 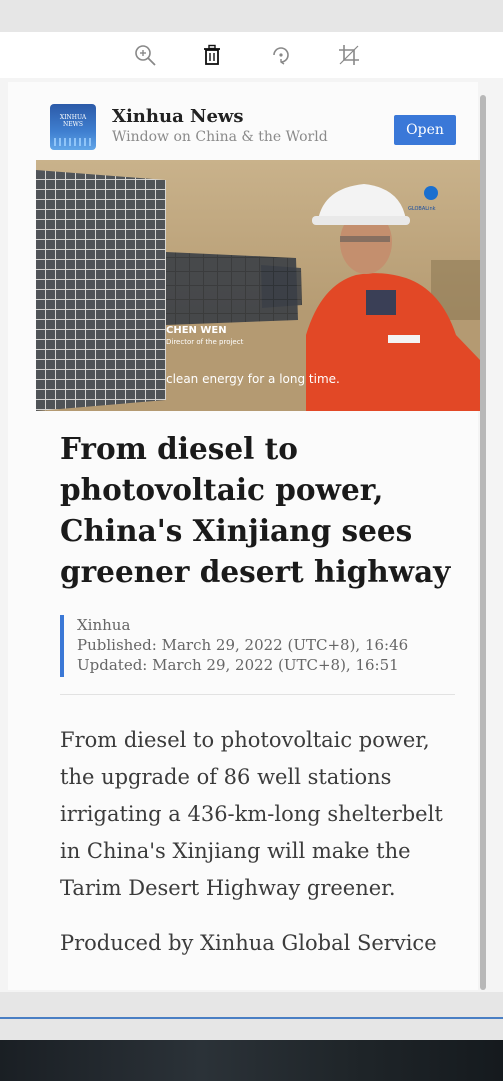 What do you see at coordinates (251, 1029) in the screenshot?
I see `lower-gap` at bounding box center [251, 1029].